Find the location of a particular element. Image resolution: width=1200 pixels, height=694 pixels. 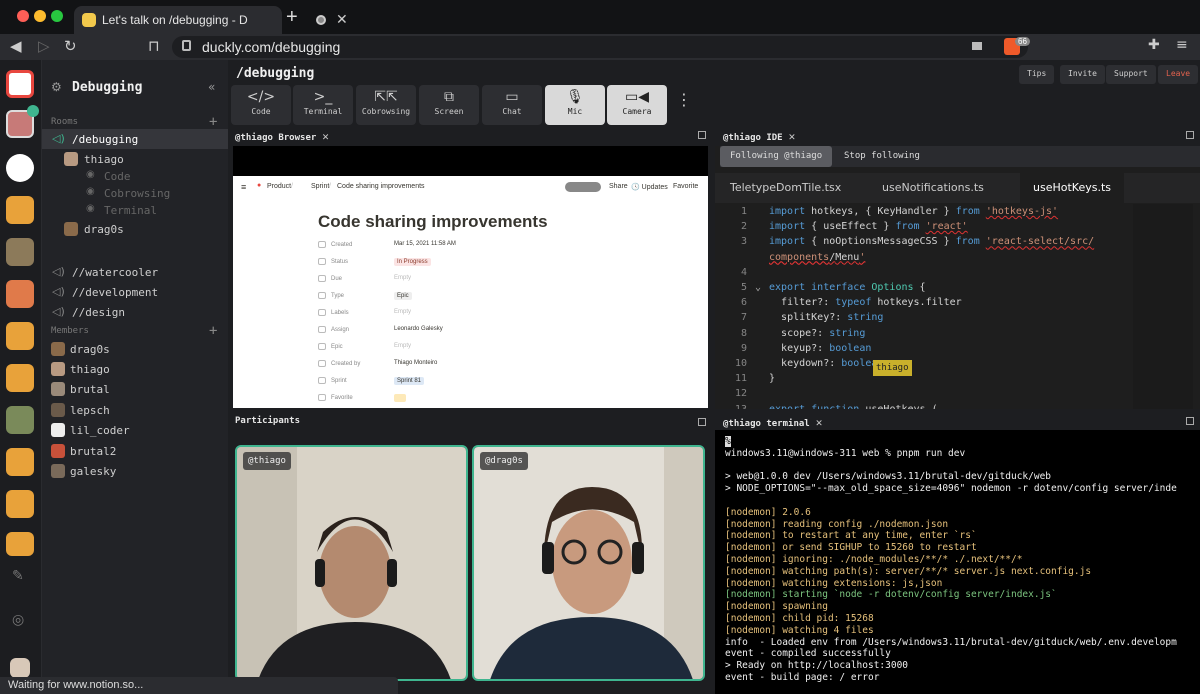

browser-menu-icon: ≡ is located at coordinates (1182, 45).